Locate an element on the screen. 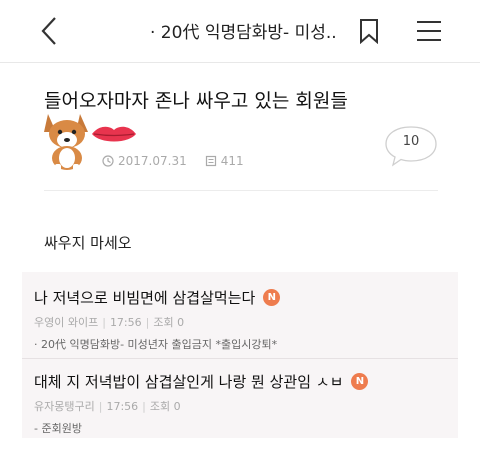 Image resolution: width=480 pixels, height=456 pixels. chevron-left-icon is located at coordinates (48, 31).